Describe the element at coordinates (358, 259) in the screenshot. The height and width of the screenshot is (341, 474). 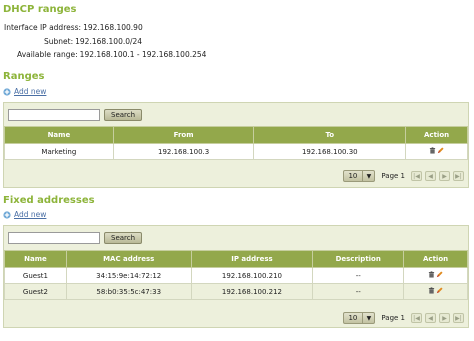
I see `col-description: Description` at that location.